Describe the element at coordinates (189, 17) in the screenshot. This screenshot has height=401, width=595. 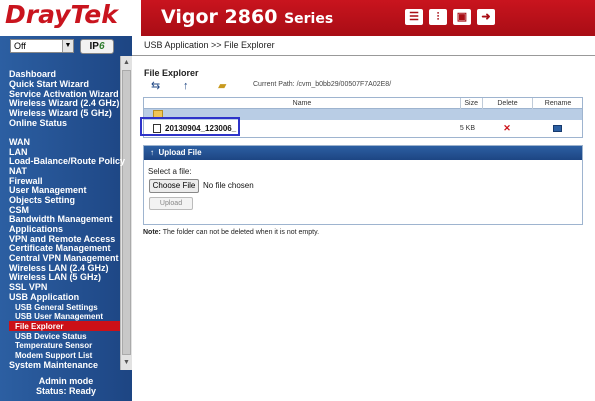
I see `model-name: Vigor` at that location.